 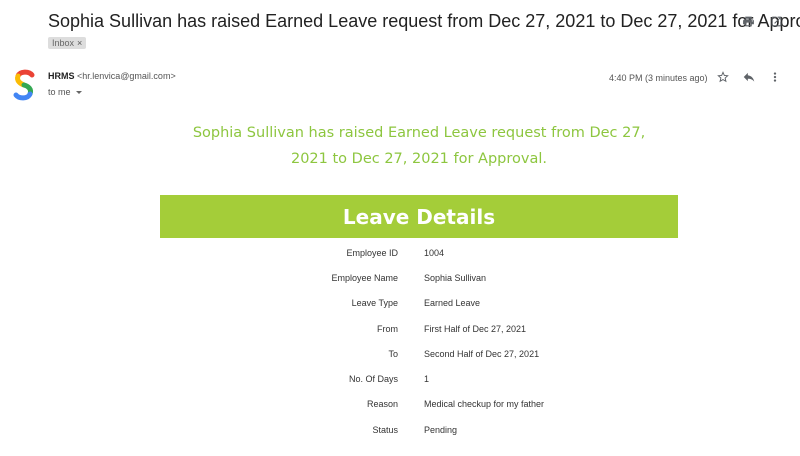 I want to click on star-icon, so click(x=723, y=79).